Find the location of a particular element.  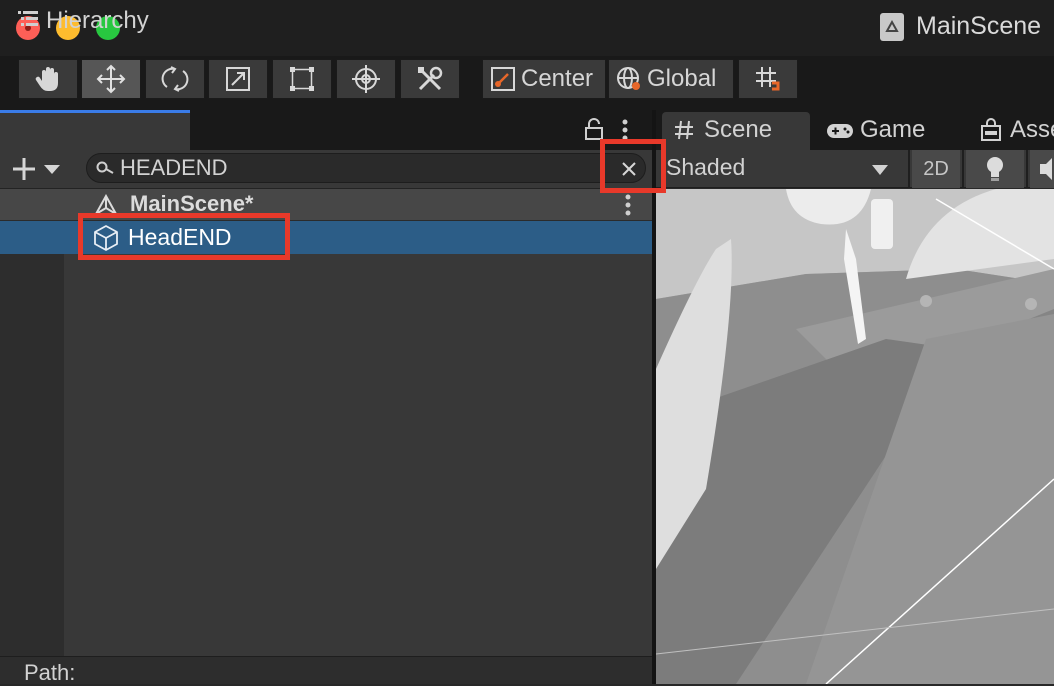

tools-icon is located at coordinates (430, 78).